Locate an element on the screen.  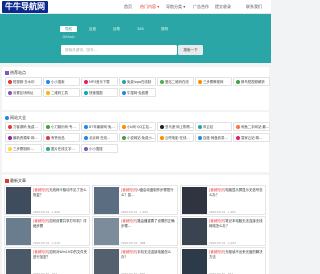
nav-submit: 提交收录 is located at coordinates (223, 7).